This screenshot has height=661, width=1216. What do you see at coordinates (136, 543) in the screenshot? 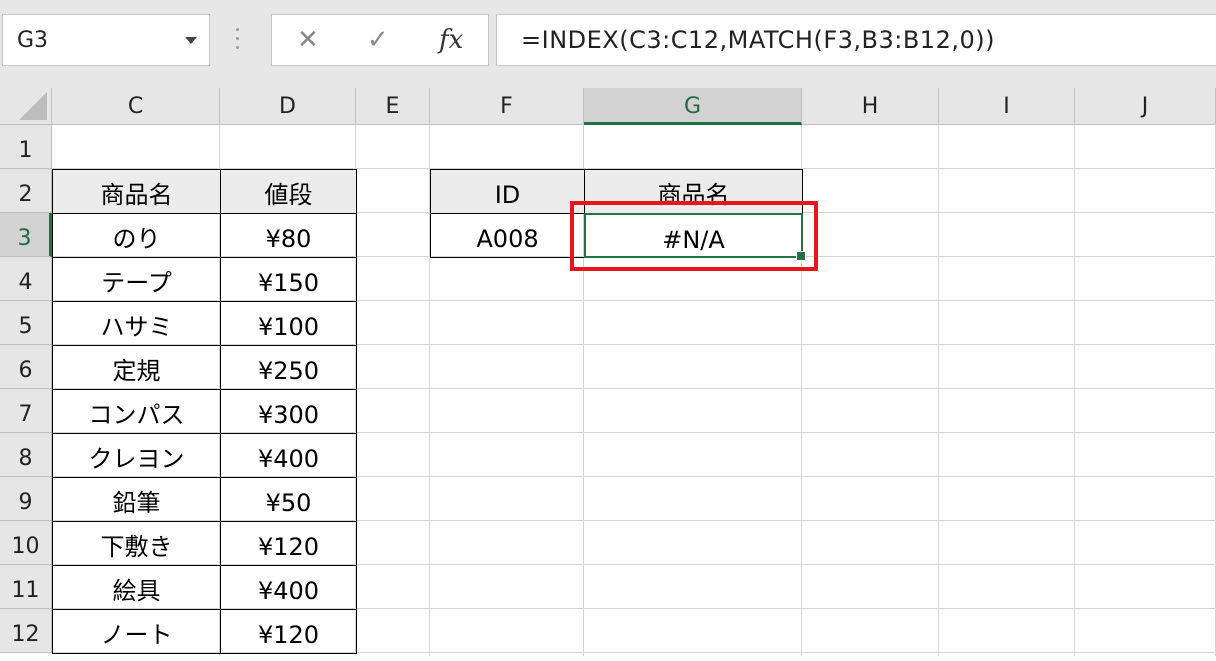
I see `product-name-cell: 下敷き` at bounding box center [136, 543].